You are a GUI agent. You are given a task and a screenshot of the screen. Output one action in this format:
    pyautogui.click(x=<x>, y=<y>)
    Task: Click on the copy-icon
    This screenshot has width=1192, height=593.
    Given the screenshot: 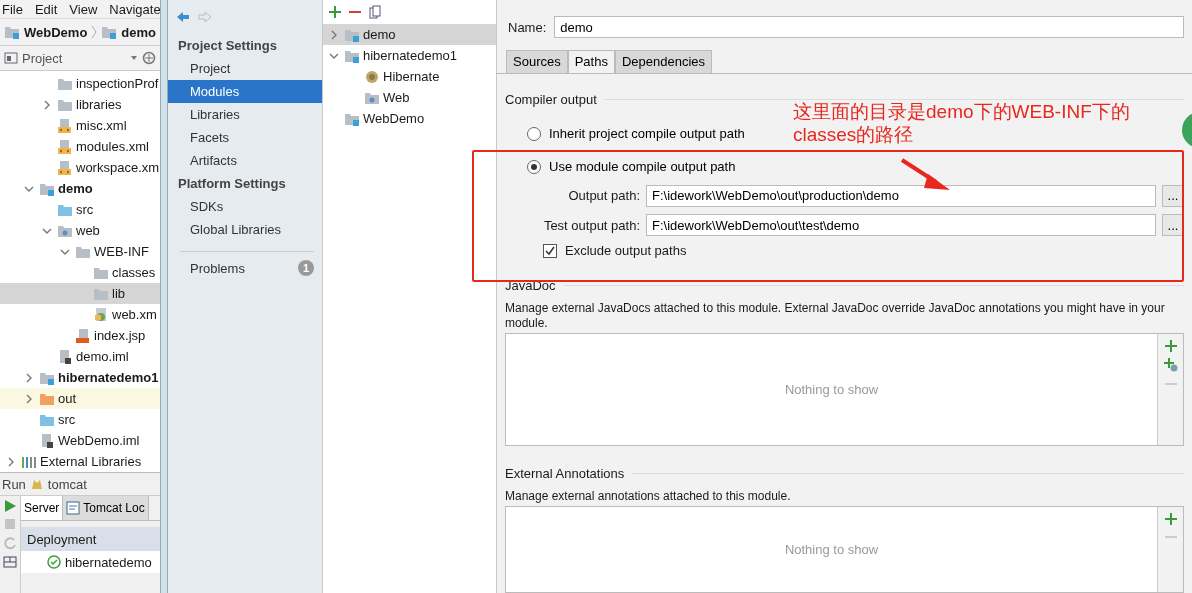 What is the action you would take?
    pyautogui.click(x=375, y=12)
    